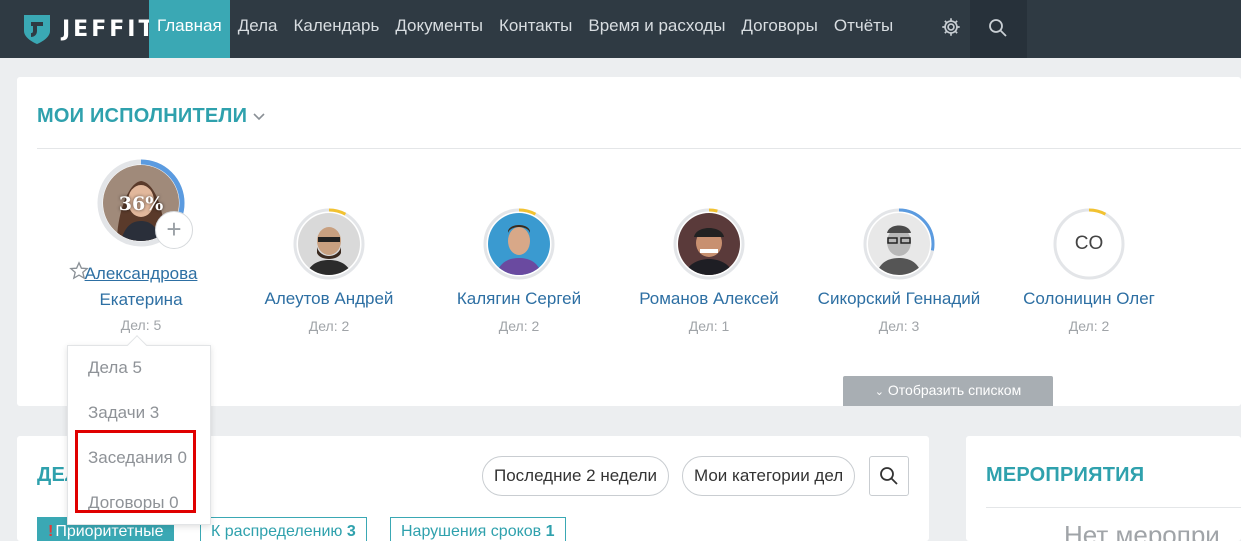  What do you see at coordinates (899, 299) in the screenshot?
I see `performer-name: Сикорский Геннадий` at bounding box center [899, 299].